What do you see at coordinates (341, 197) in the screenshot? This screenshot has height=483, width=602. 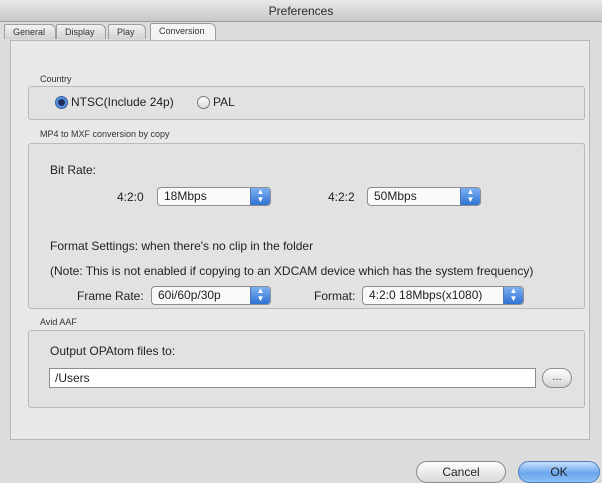 I see `rate-422-label: 4:2:2` at bounding box center [341, 197].